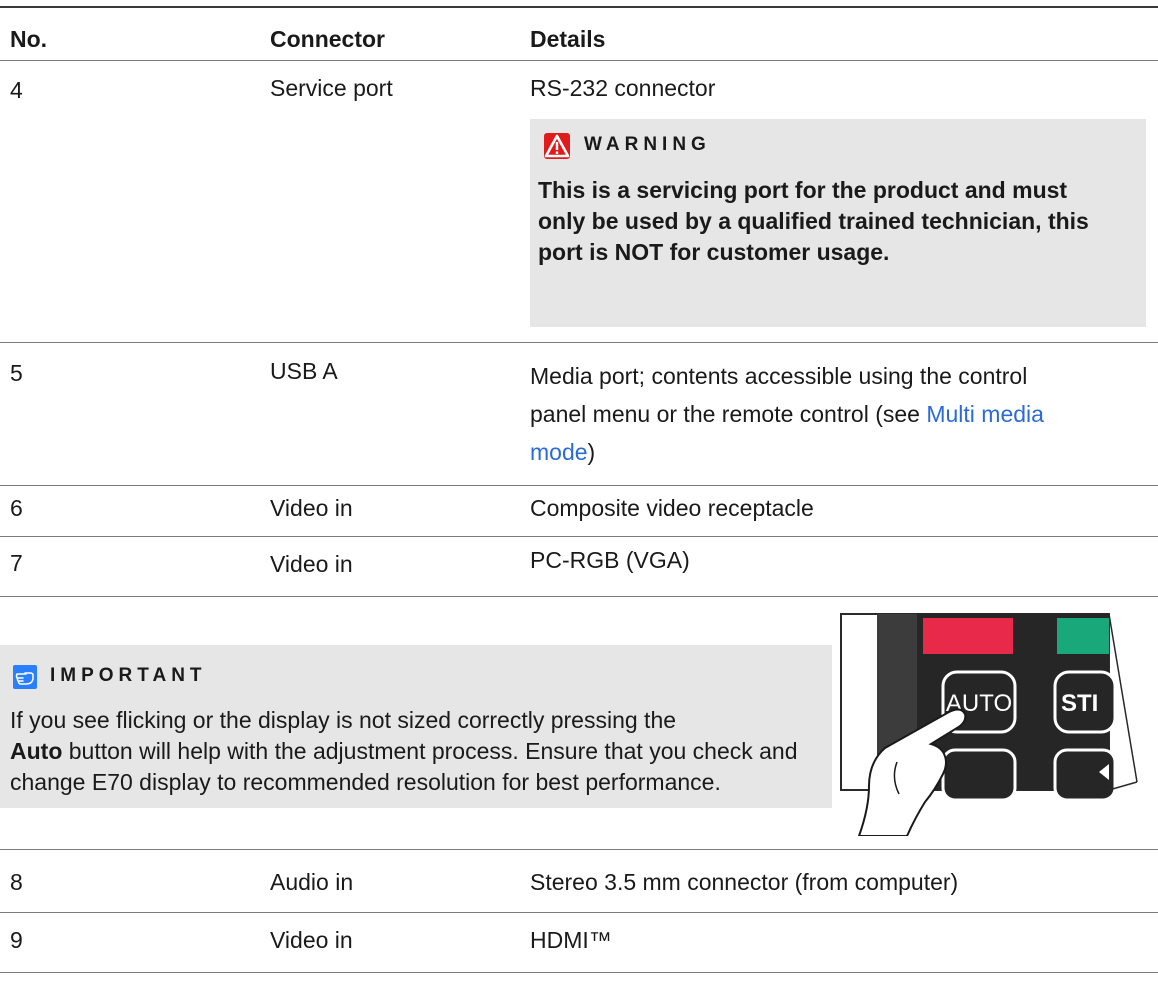 The height and width of the screenshot is (991, 1158). Describe the element at coordinates (557, 146) in the screenshot. I see `warning-icon` at that location.